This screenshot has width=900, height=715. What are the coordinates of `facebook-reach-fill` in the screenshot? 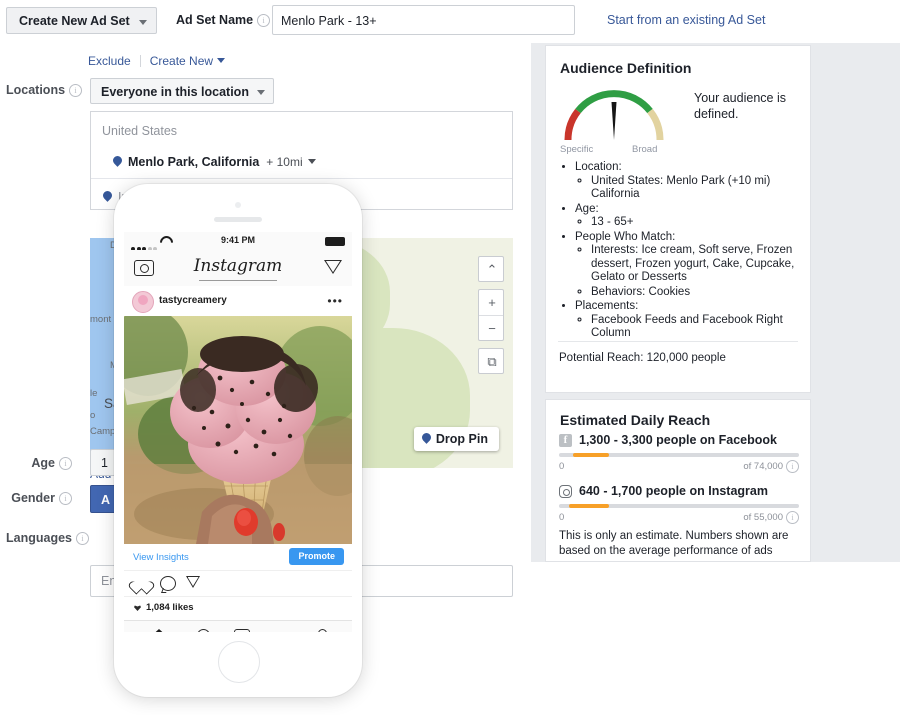 It's located at (591, 455).